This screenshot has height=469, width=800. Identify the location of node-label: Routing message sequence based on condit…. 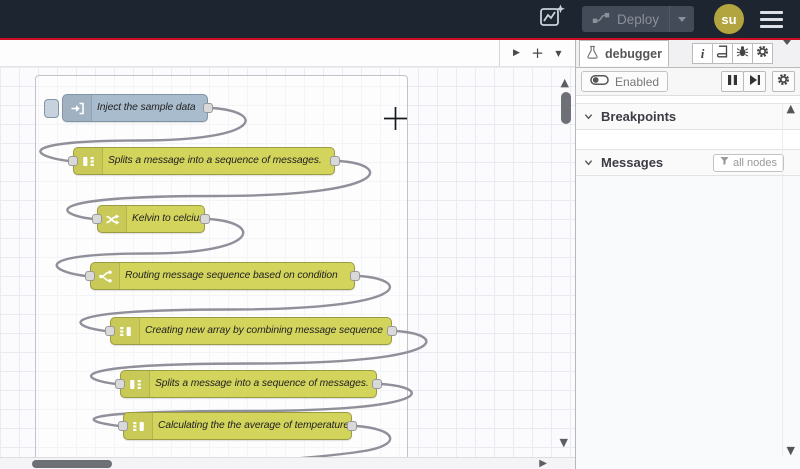
(231, 275).